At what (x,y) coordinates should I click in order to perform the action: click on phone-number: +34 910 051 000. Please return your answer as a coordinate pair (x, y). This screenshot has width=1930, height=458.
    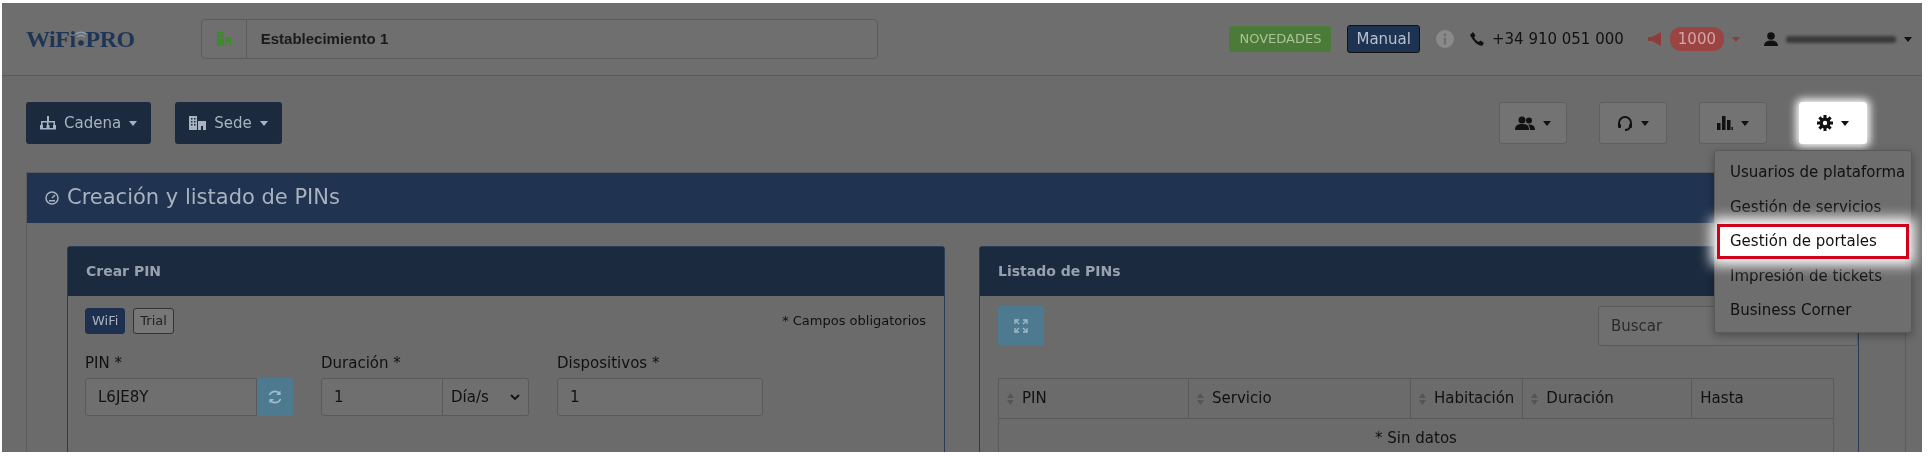
    Looking at the image, I should click on (1557, 39).